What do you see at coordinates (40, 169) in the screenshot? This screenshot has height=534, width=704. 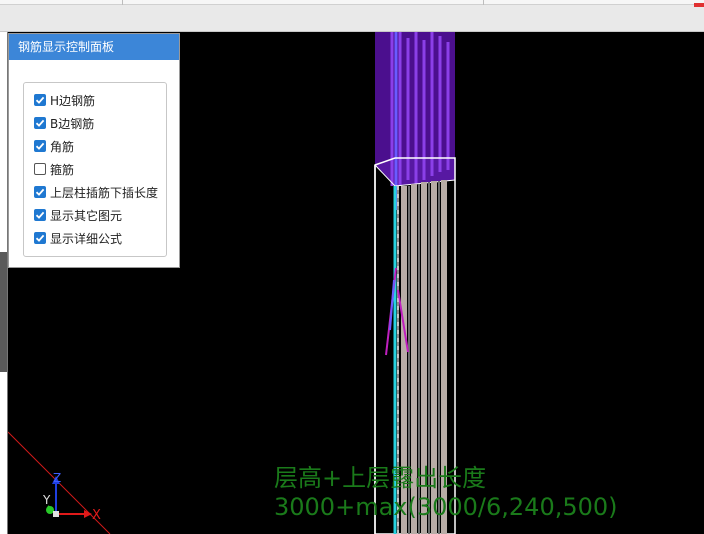 I see `checkbox-unchecked` at bounding box center [40, 169].